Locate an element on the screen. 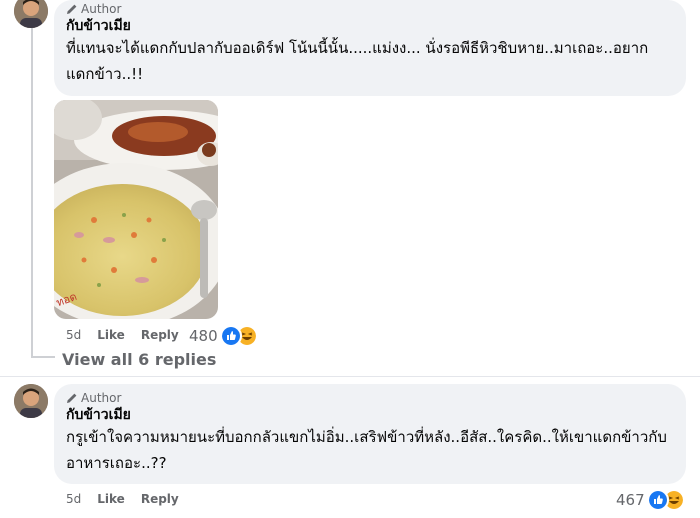  reactions: 467 is located at coordinates (650, 500).